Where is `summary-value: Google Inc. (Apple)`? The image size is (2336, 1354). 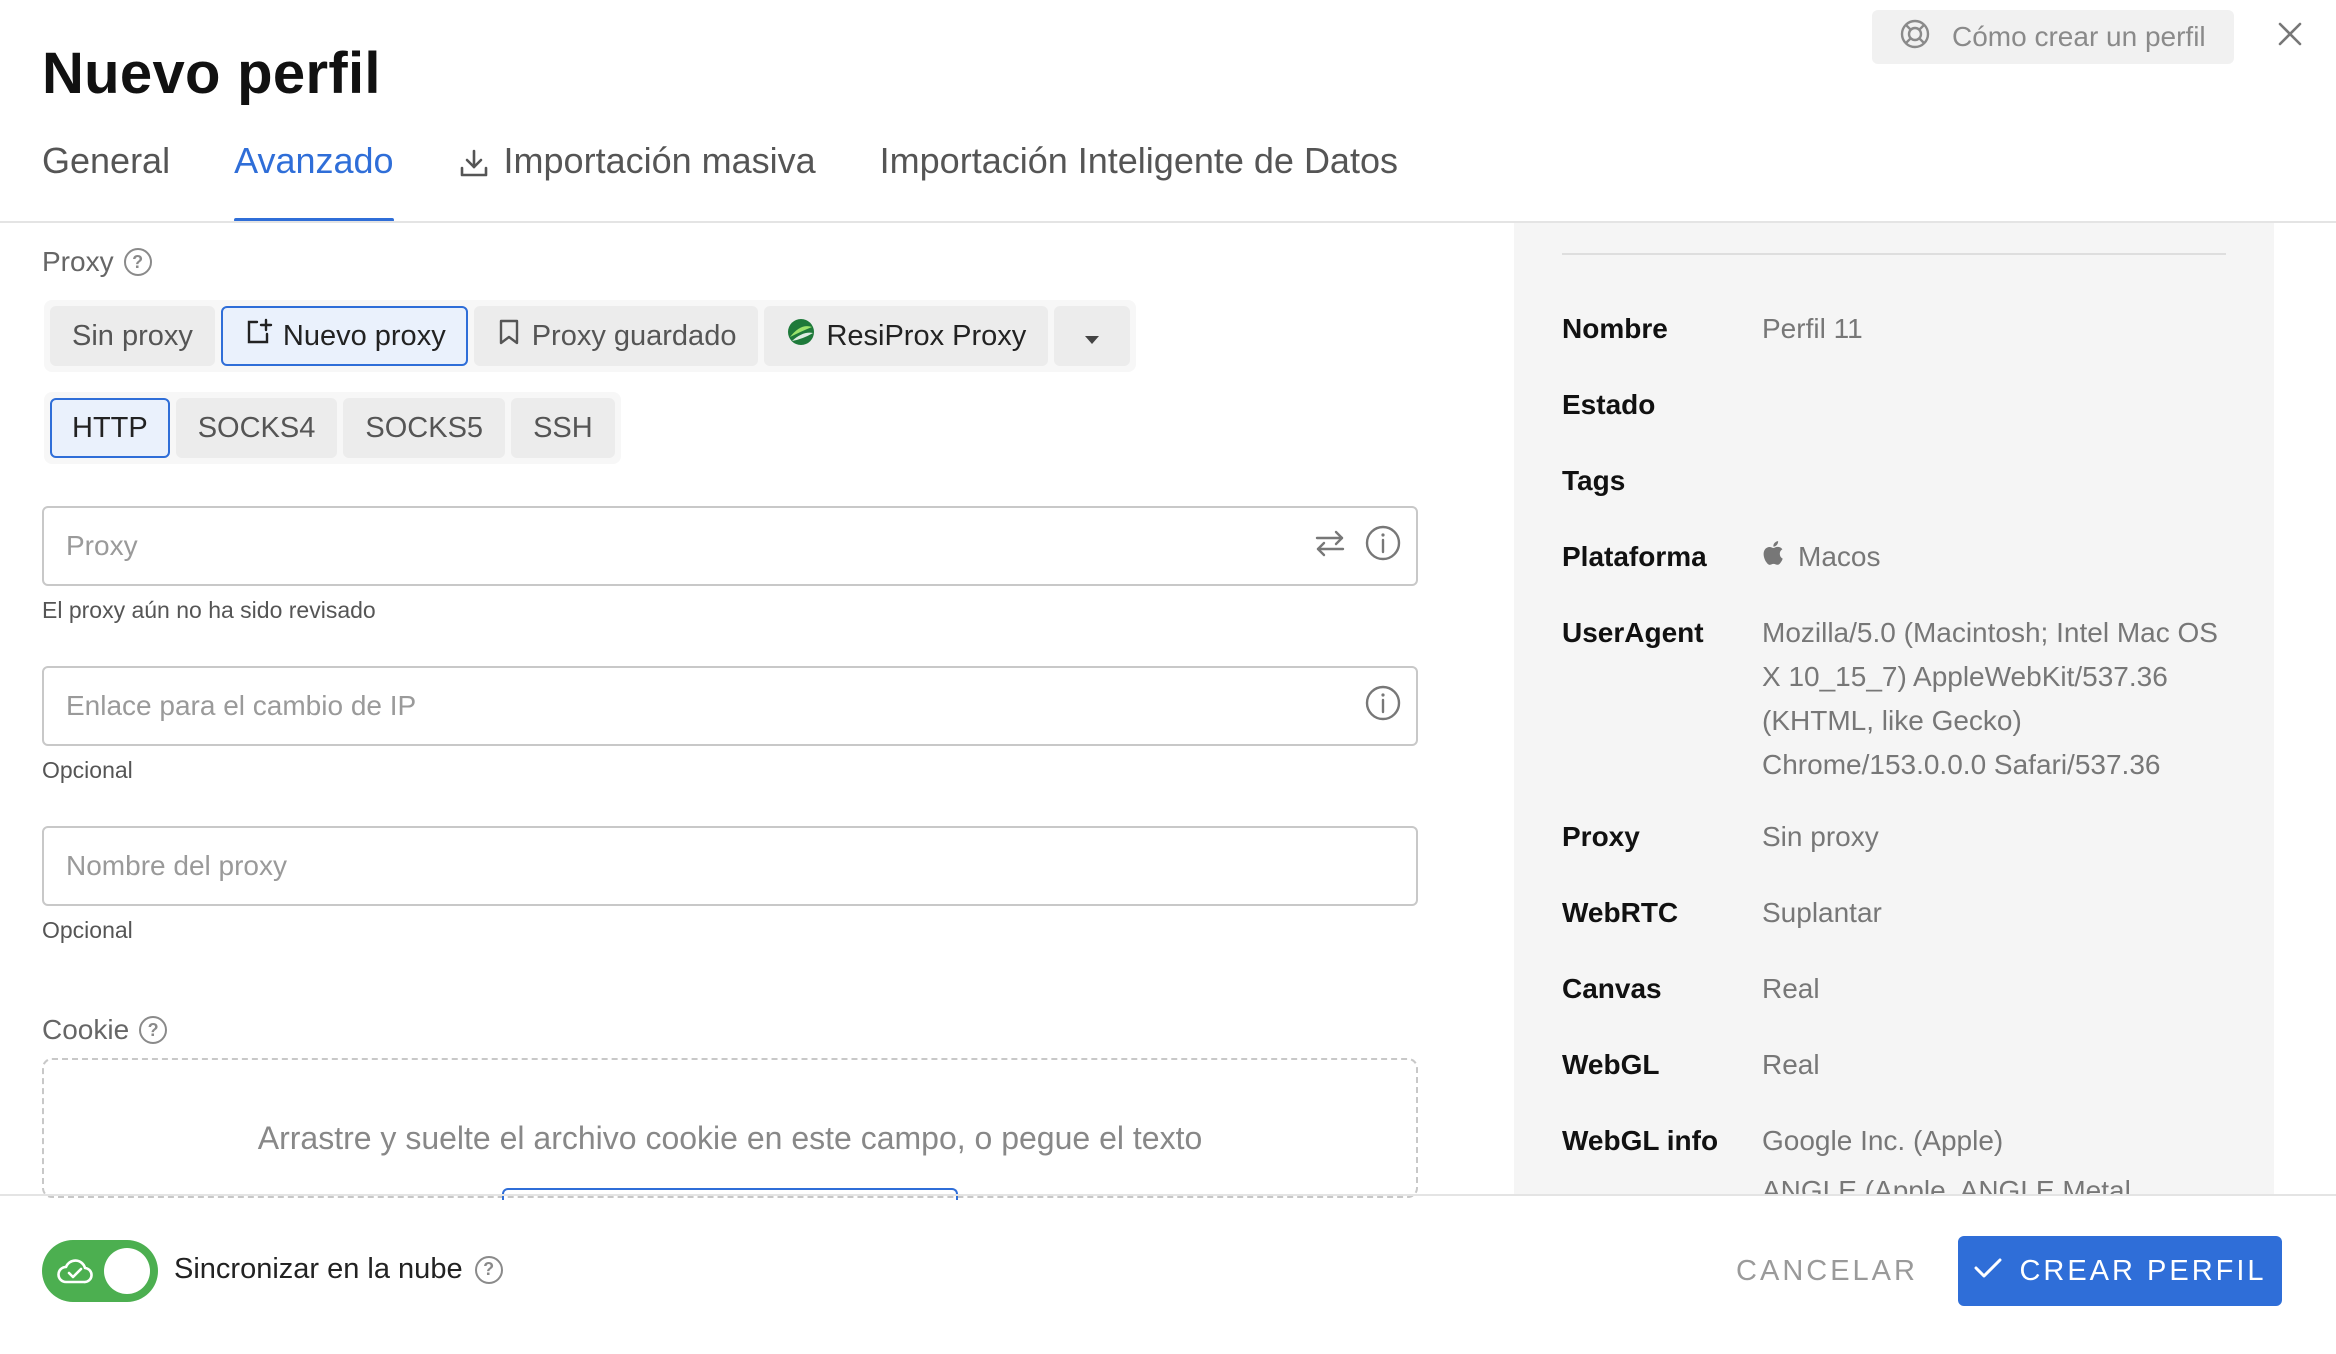
summary-value: Google Inc. (Apple) is located at coordinates (1883, 1140).